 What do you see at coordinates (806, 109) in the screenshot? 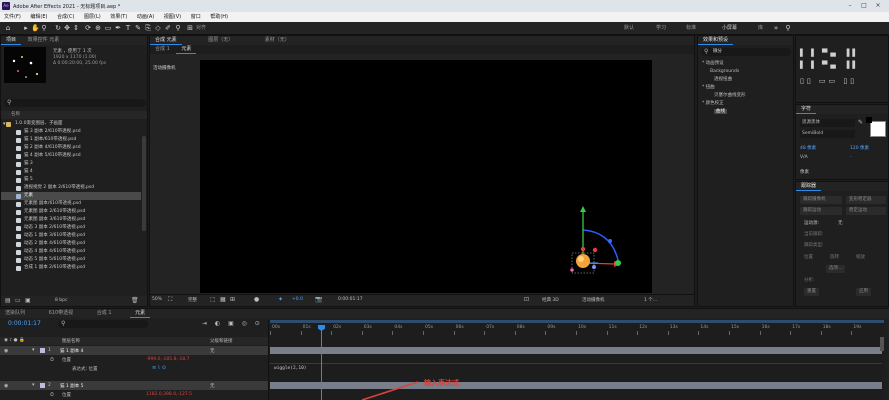
I see `tab-character: 字符` at bounding box center [806, 109].